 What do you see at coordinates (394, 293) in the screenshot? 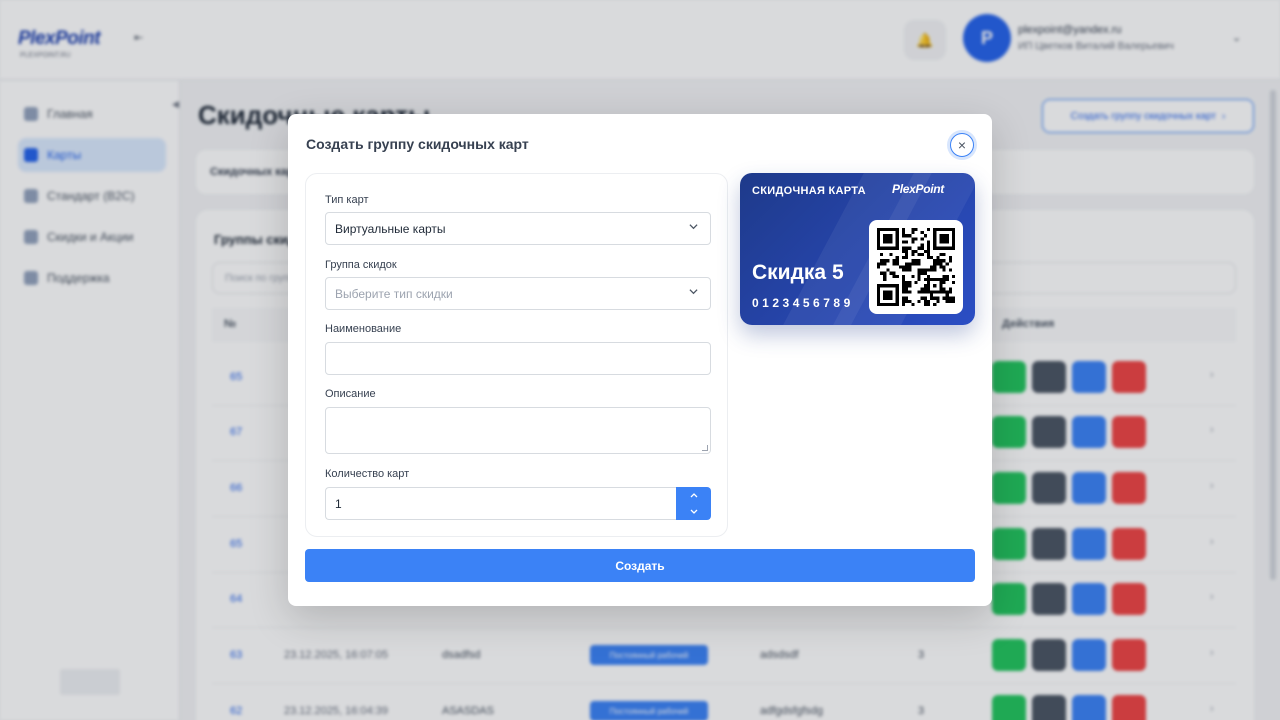
I see `discount-group-placeholder: Выберите тип скидки` at bounding box center [394, 293].